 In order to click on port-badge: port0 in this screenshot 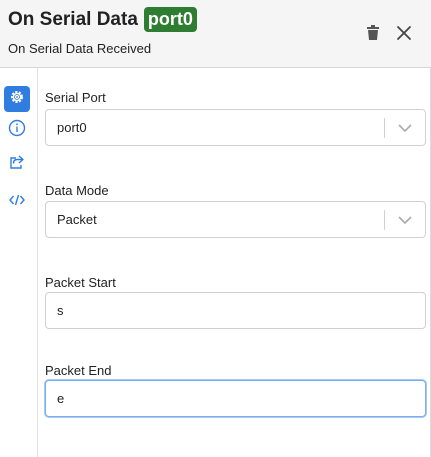, I will do `click(170, 19)`.